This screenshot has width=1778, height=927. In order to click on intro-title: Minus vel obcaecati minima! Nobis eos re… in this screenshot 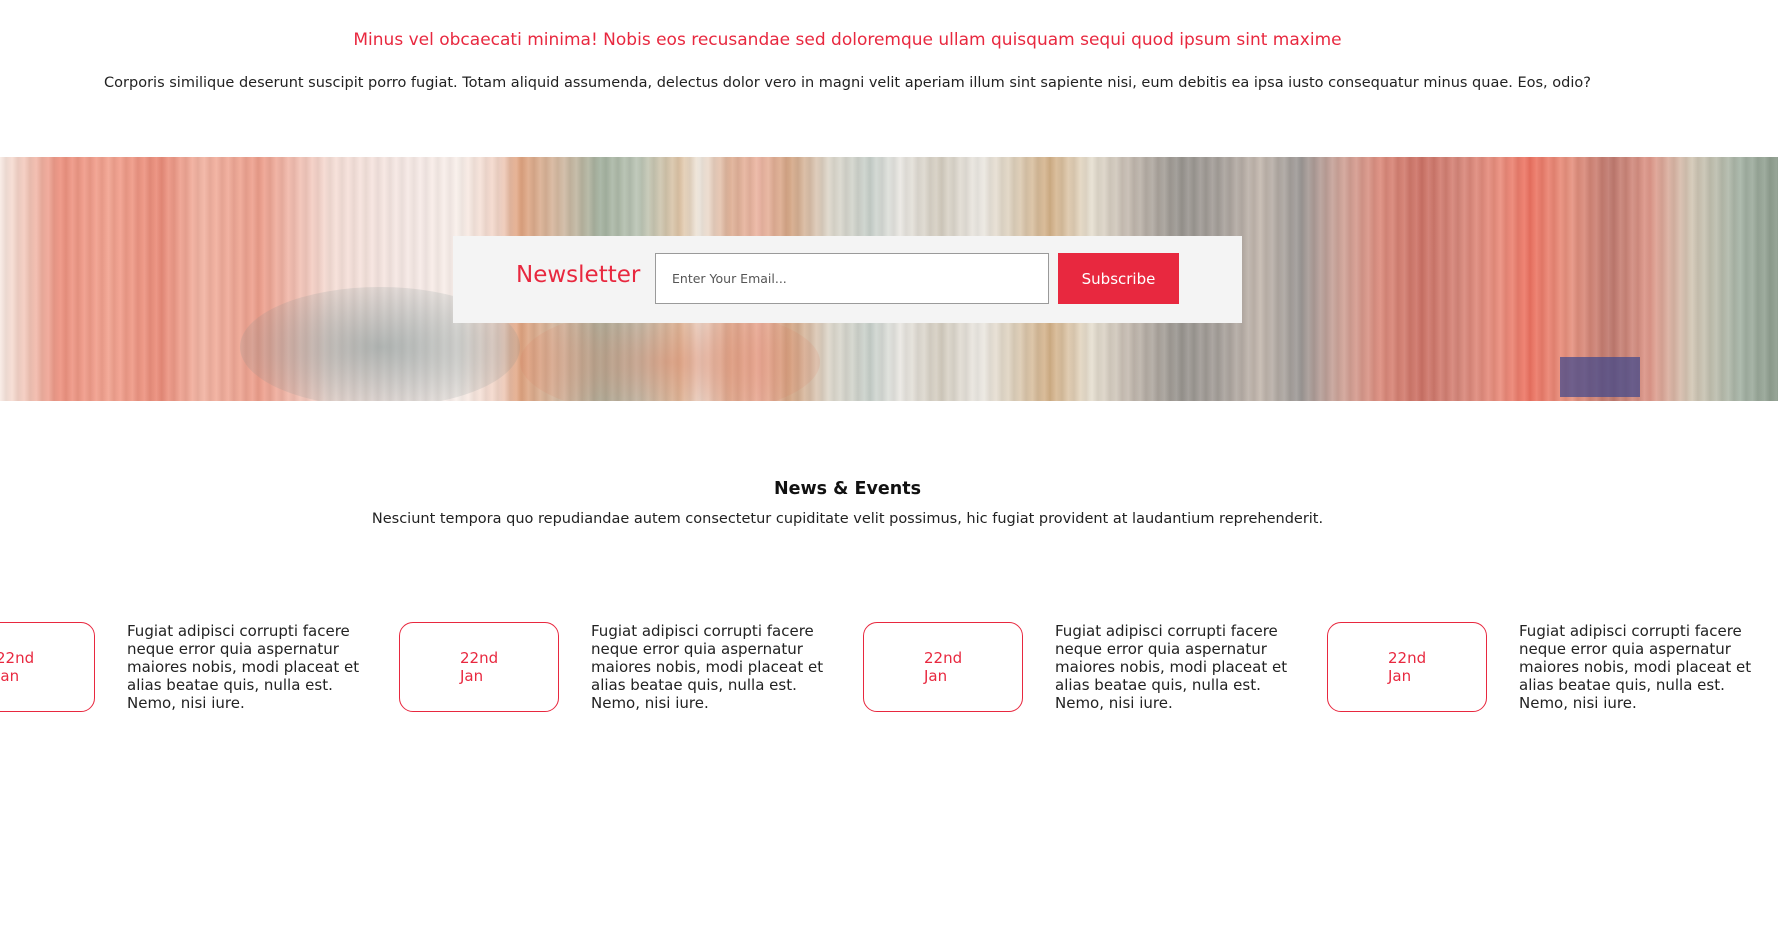, I will do `click(847, 40)`.